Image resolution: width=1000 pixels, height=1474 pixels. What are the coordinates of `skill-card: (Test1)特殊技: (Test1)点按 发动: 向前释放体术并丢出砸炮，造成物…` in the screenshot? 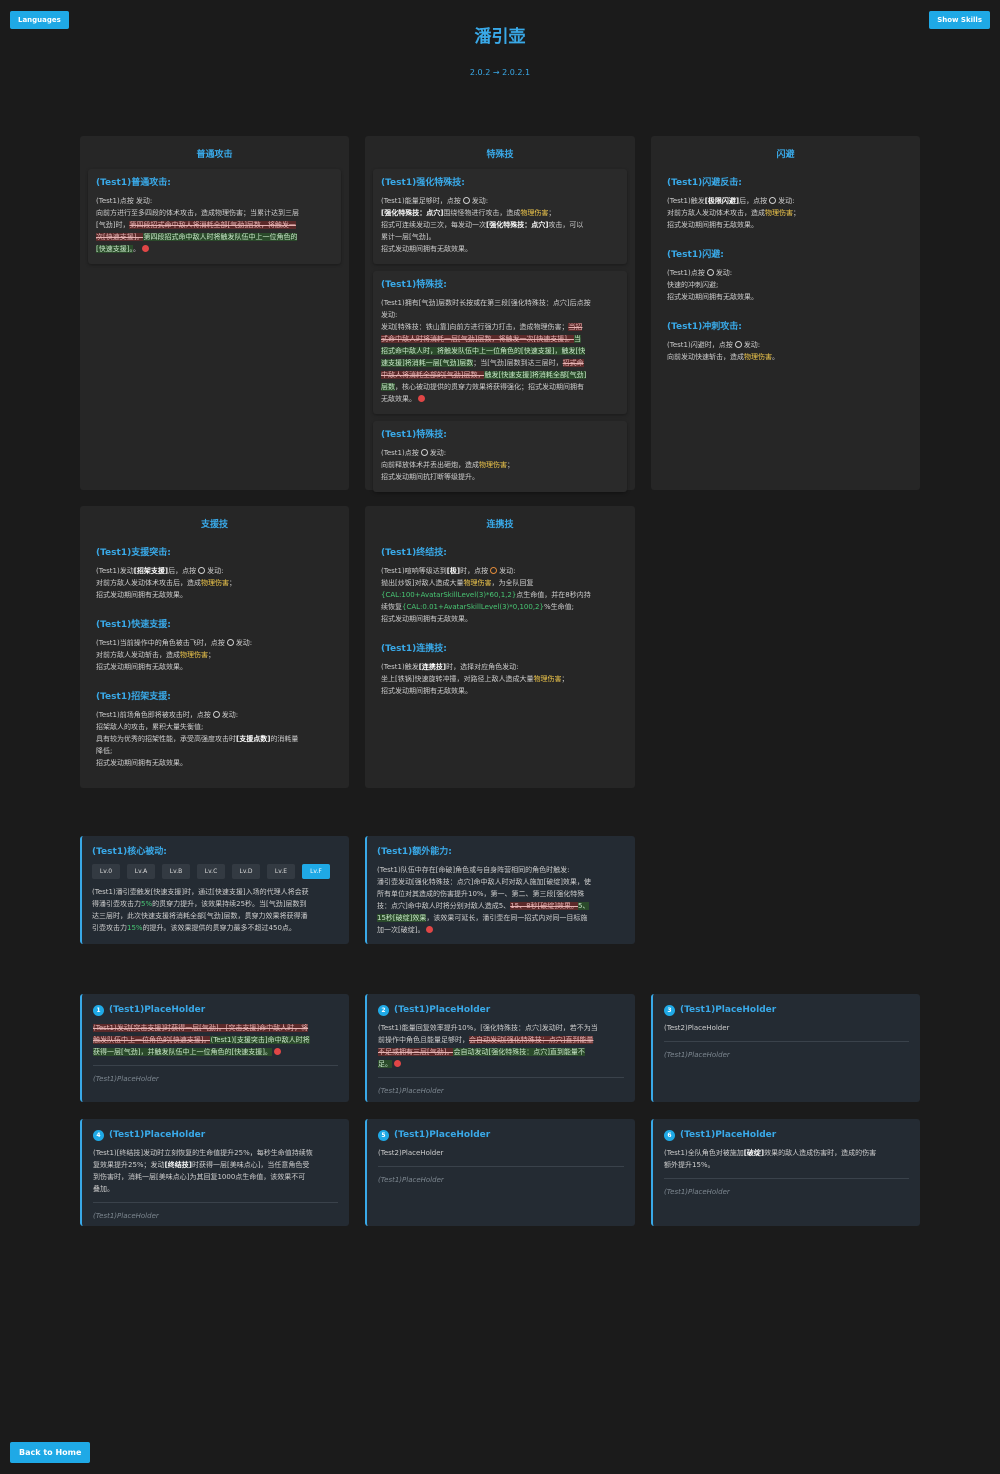 It's located at (500, 456).